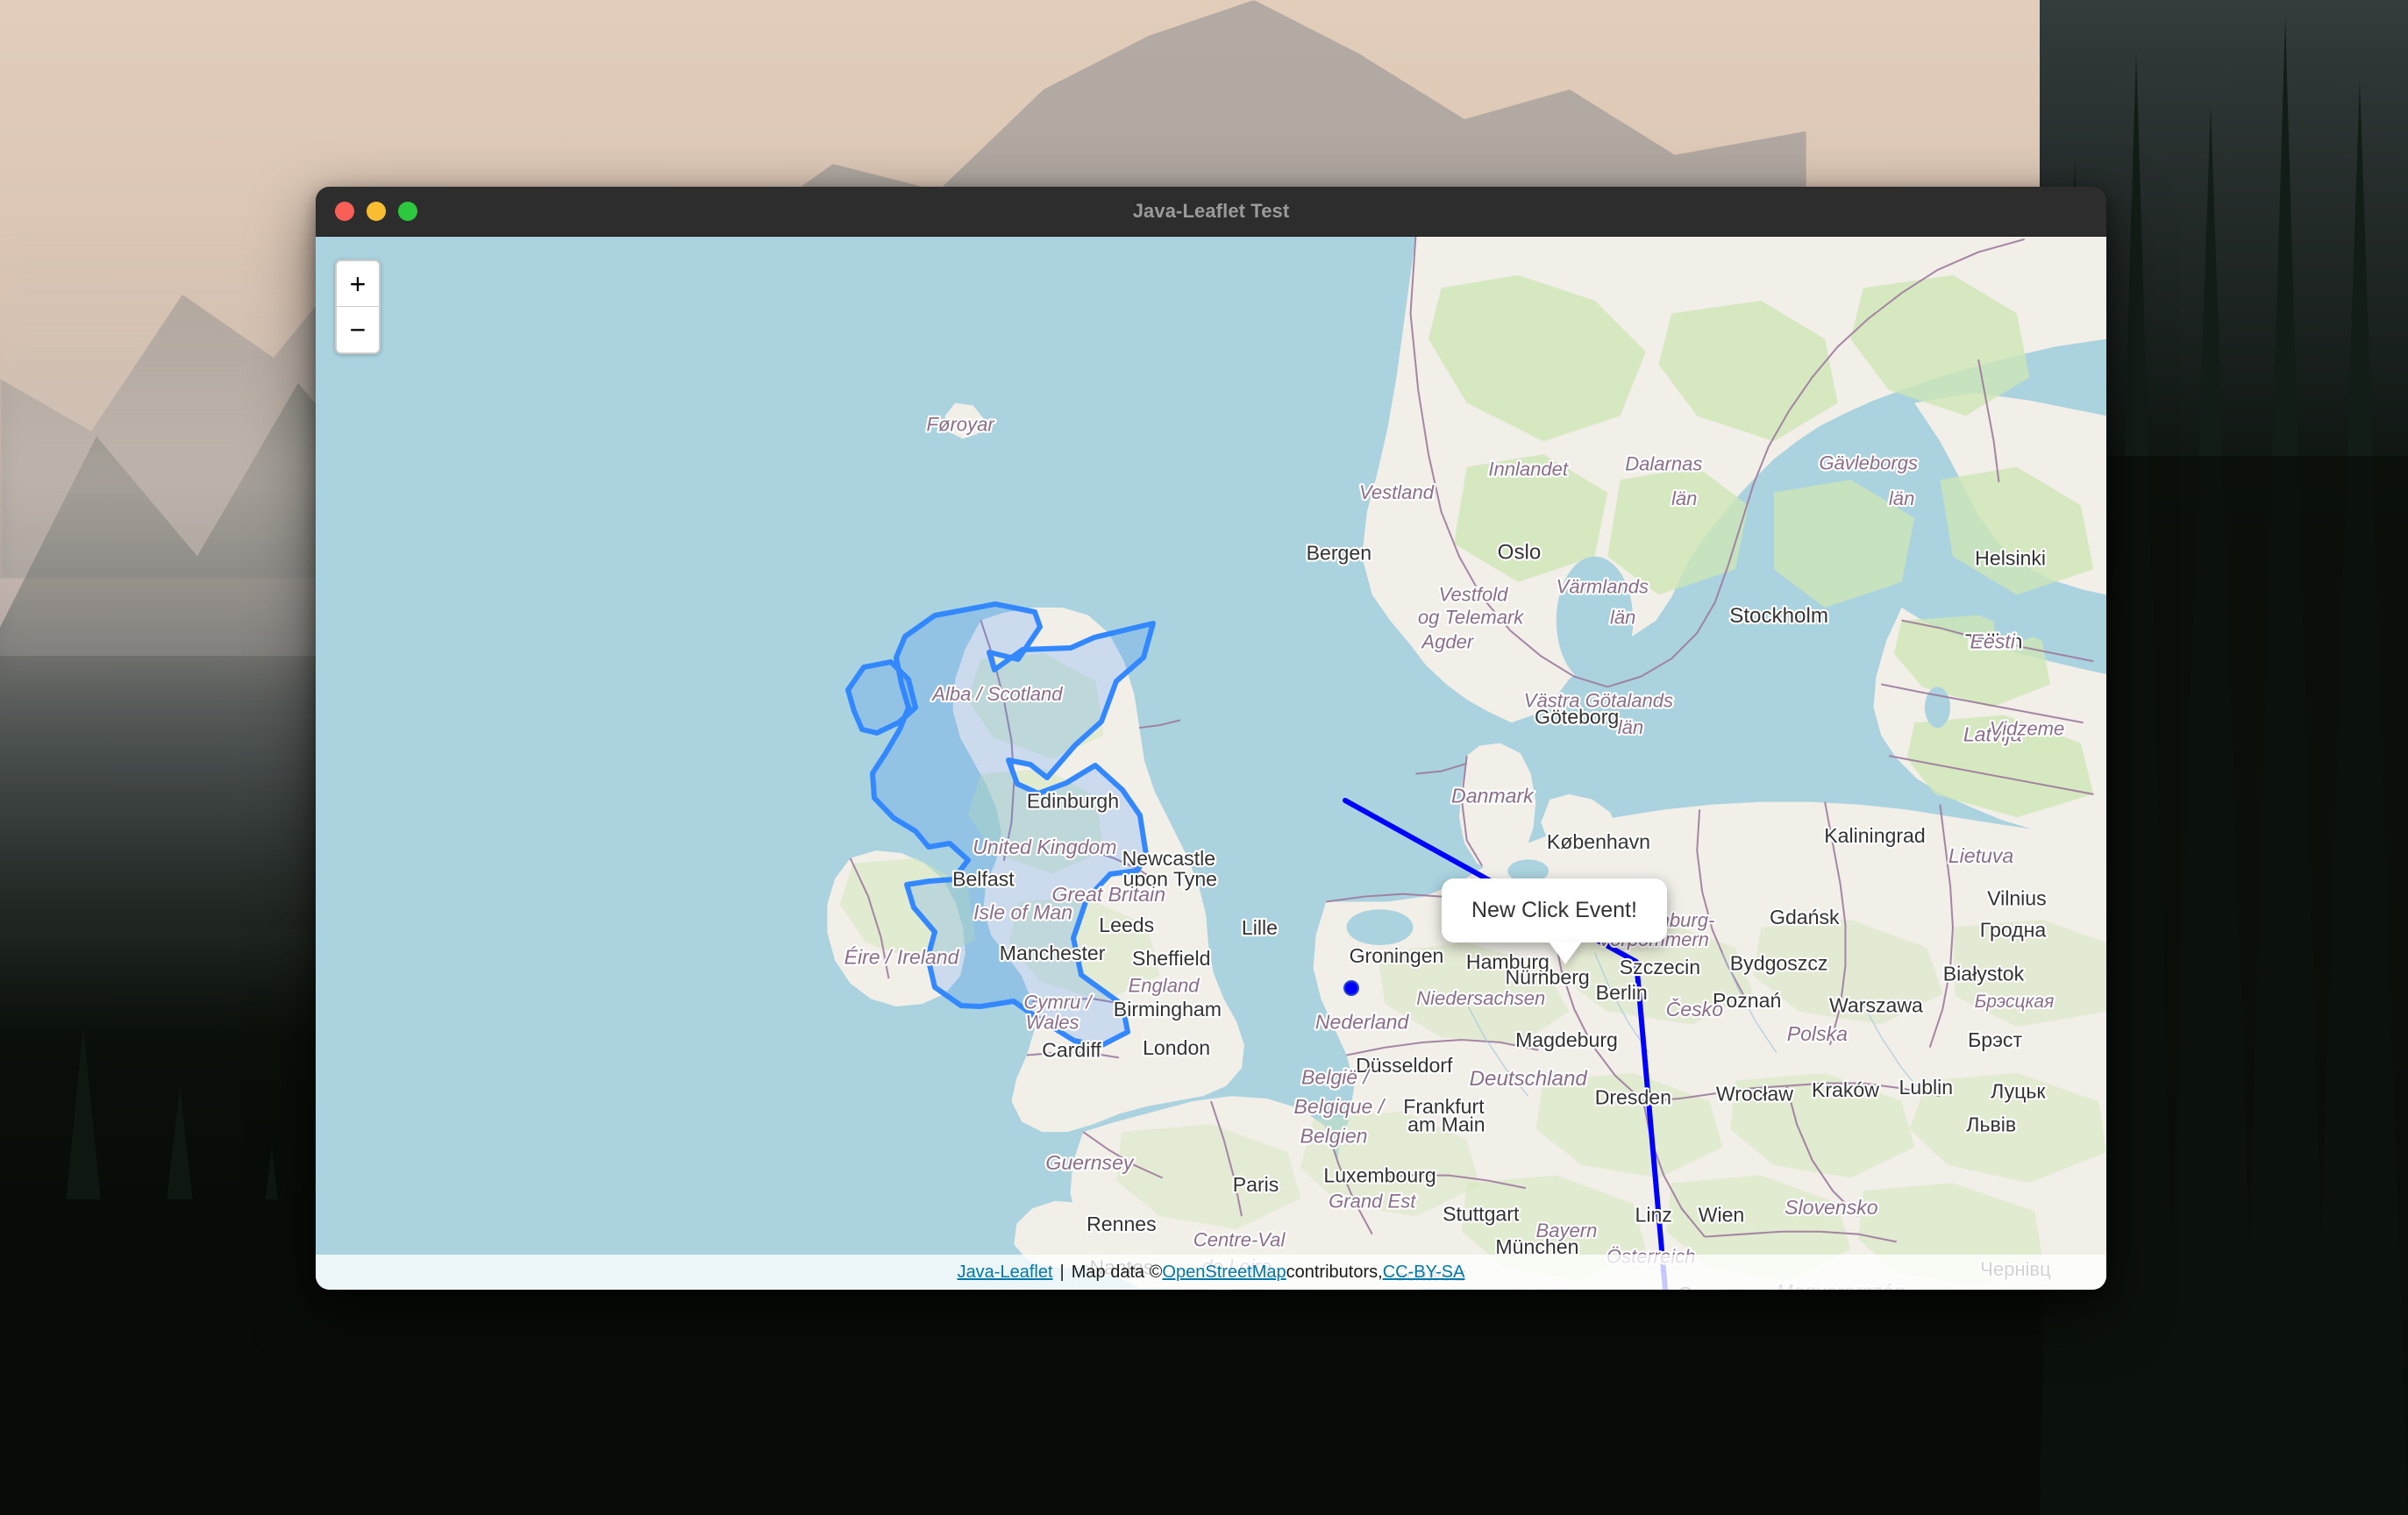  Describe the element at coordinates (1520, 552) in the screenshot. I see `map-label: Oslo` at that location.